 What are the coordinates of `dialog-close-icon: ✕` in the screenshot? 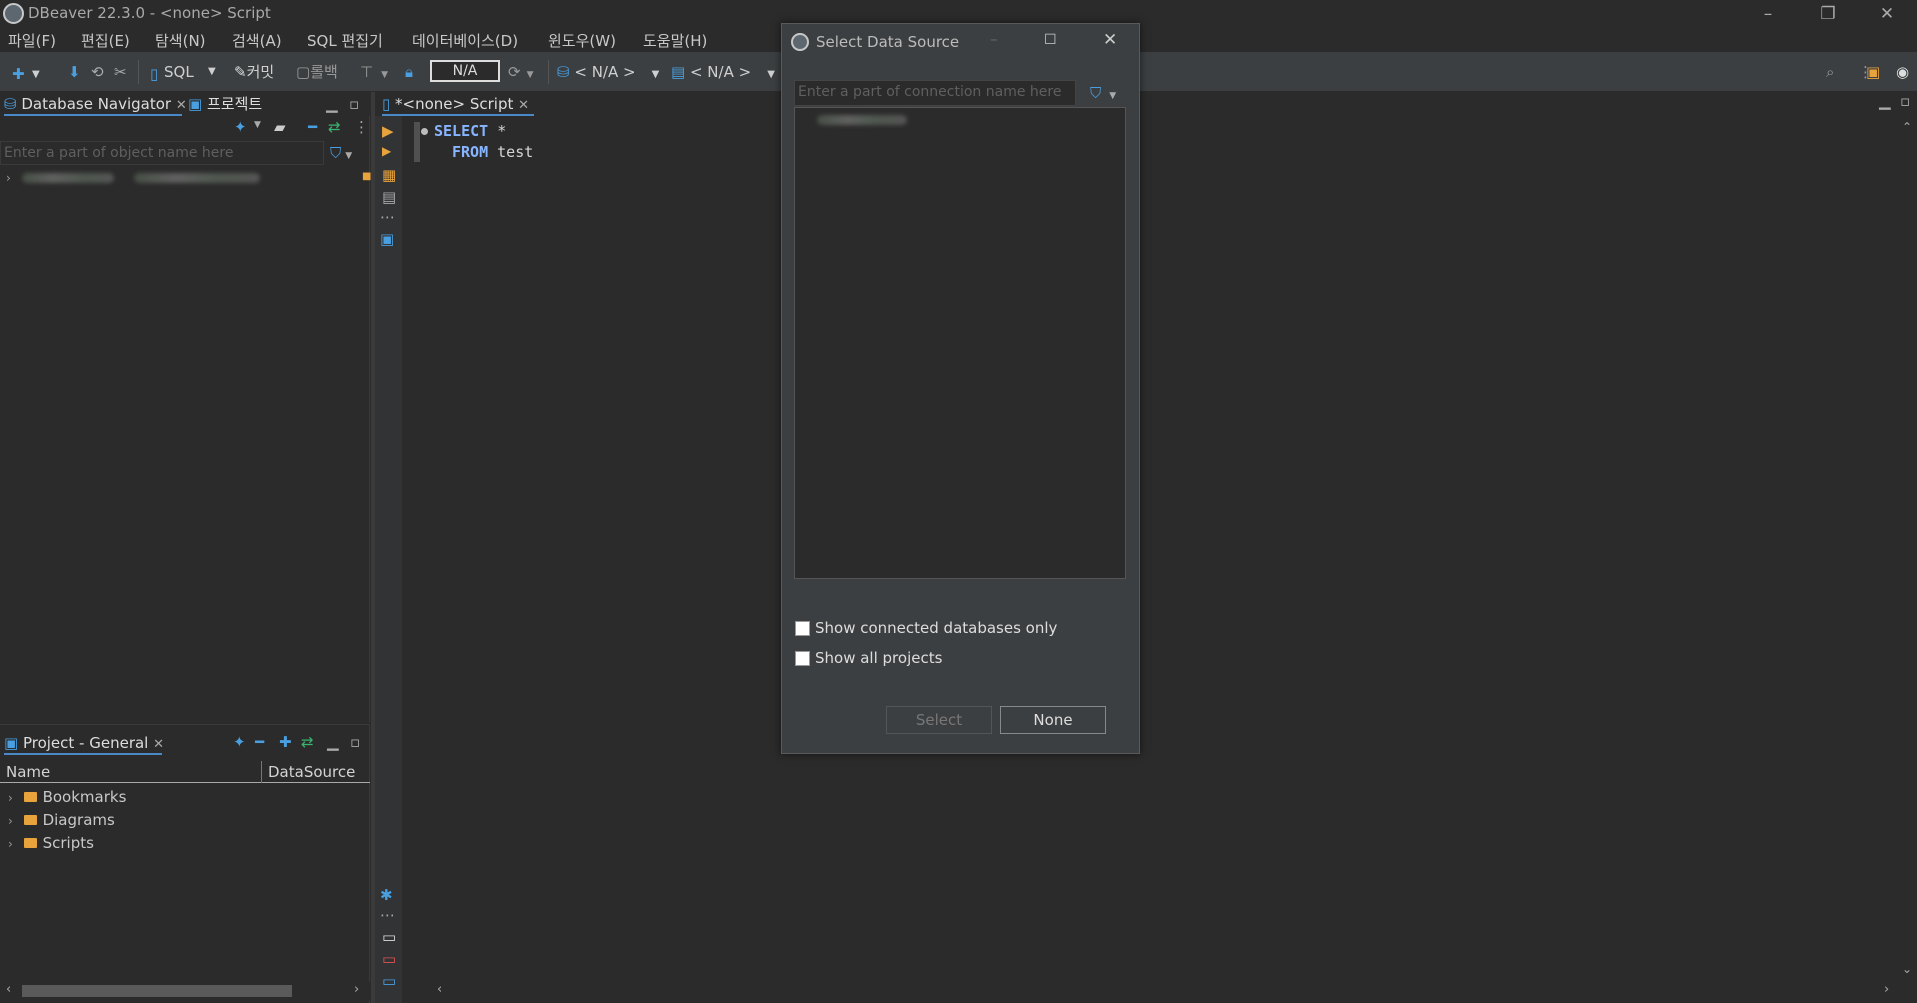 It's located at (1110, 40).